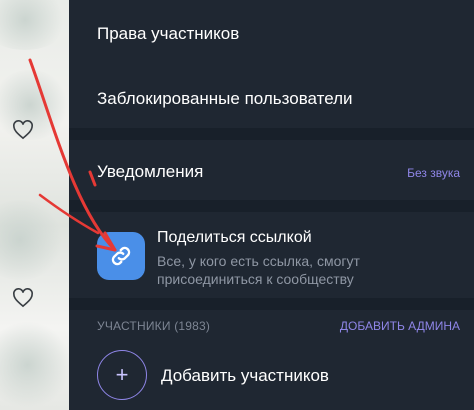 The height and width of the screenshot is (410, 474). What do you see at coordinates (154, 326) in the screenshot?
I see `members-section-label: УЧАСТНИКИ (1983)` at bounding box center [154, 326].